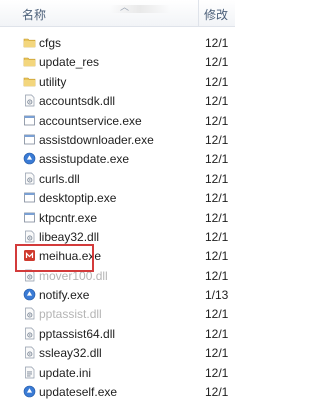 This screenshot has width=320, height=401. Describe the element at coordinates (217, 295) in the screenshot. I see `file-date: 1/13` at that location.